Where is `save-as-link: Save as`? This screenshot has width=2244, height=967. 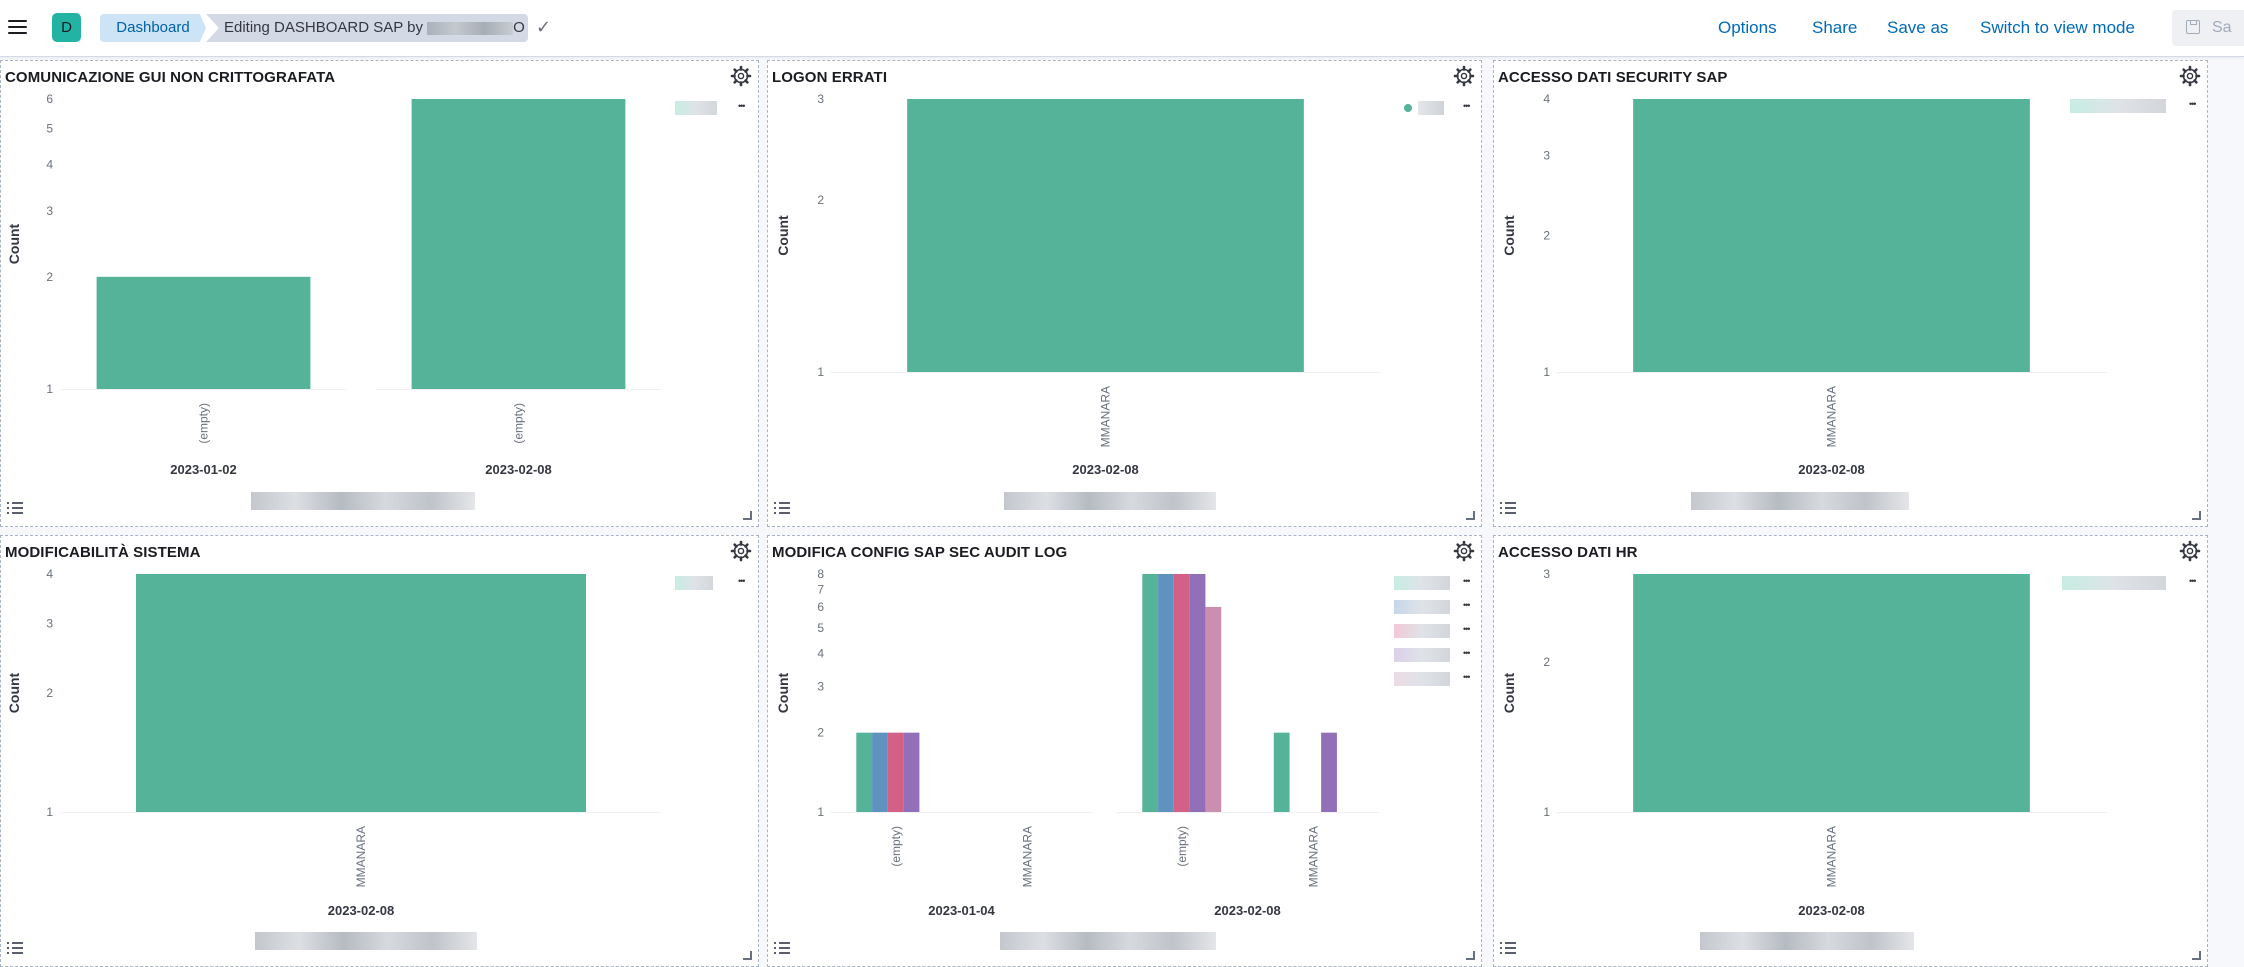 save-as-link: Save as is located at coordinates (1917, 28).